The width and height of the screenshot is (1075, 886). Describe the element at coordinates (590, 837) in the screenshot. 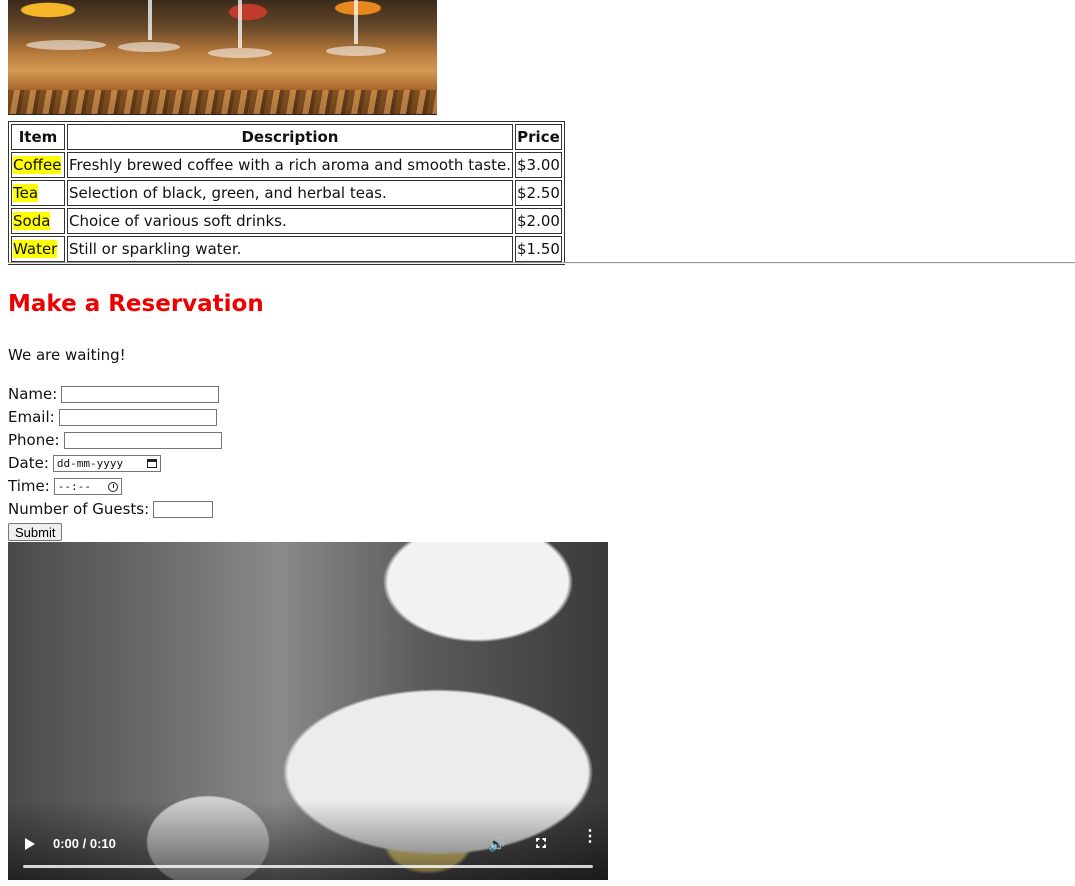

I see `more-options-icon: ⋮` at that location.